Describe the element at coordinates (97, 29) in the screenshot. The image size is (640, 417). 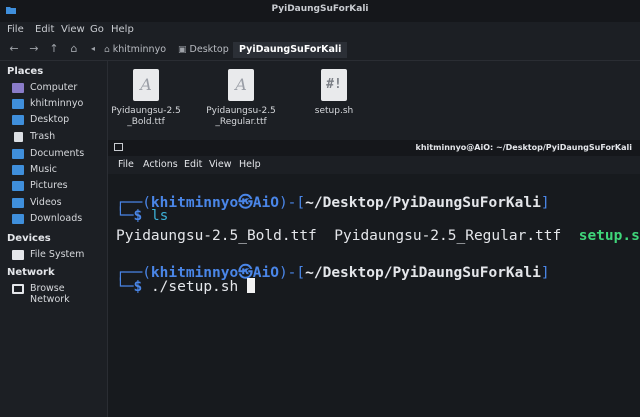
I see `menu-go: Go` at that location.